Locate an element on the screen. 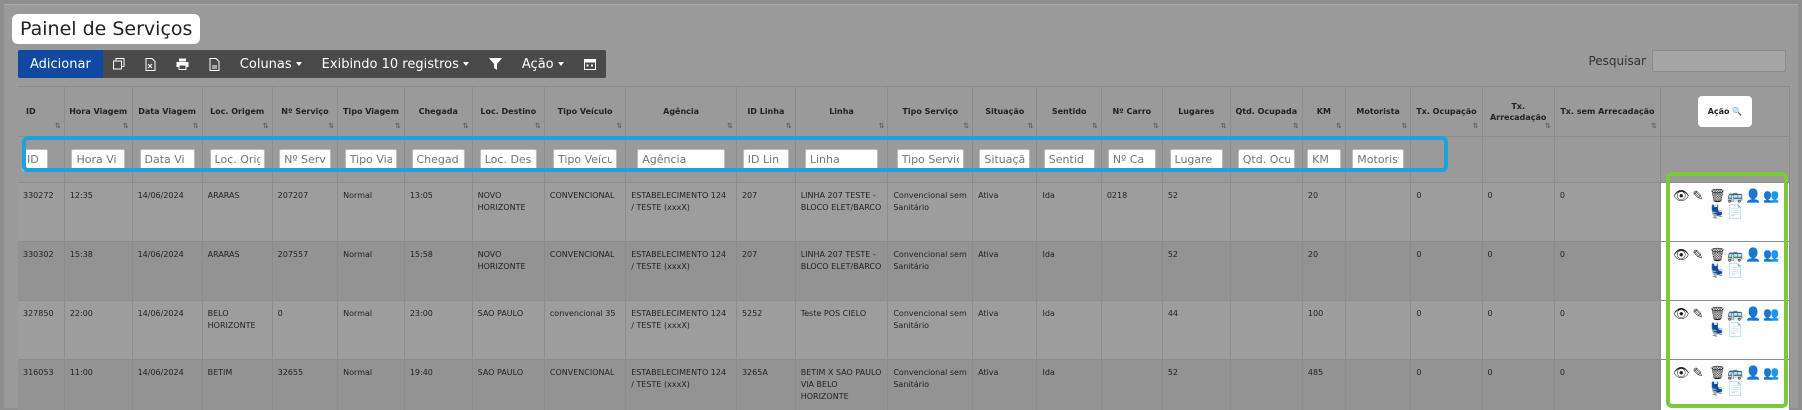 The width and height of the screenshot is (1802, 410). cell-loc-destino: SAO PAULO is located at coordinates (508, 330).